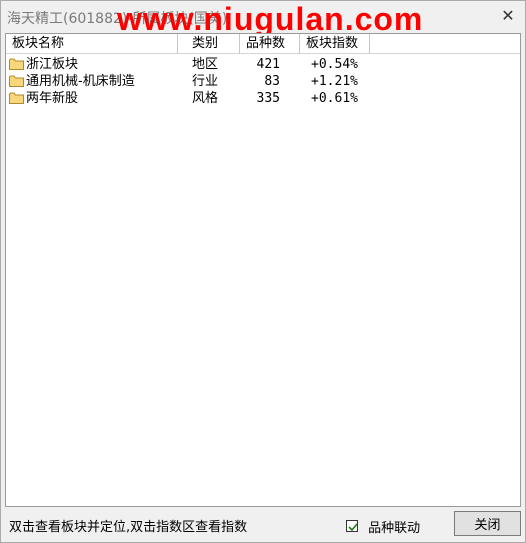 Image resolution: width=526 pixels, height=543 pixels. What do you see at coordinates (272, 81) in the screenshot?
I see `sector-count: 83` at bounding box center [272, 81].